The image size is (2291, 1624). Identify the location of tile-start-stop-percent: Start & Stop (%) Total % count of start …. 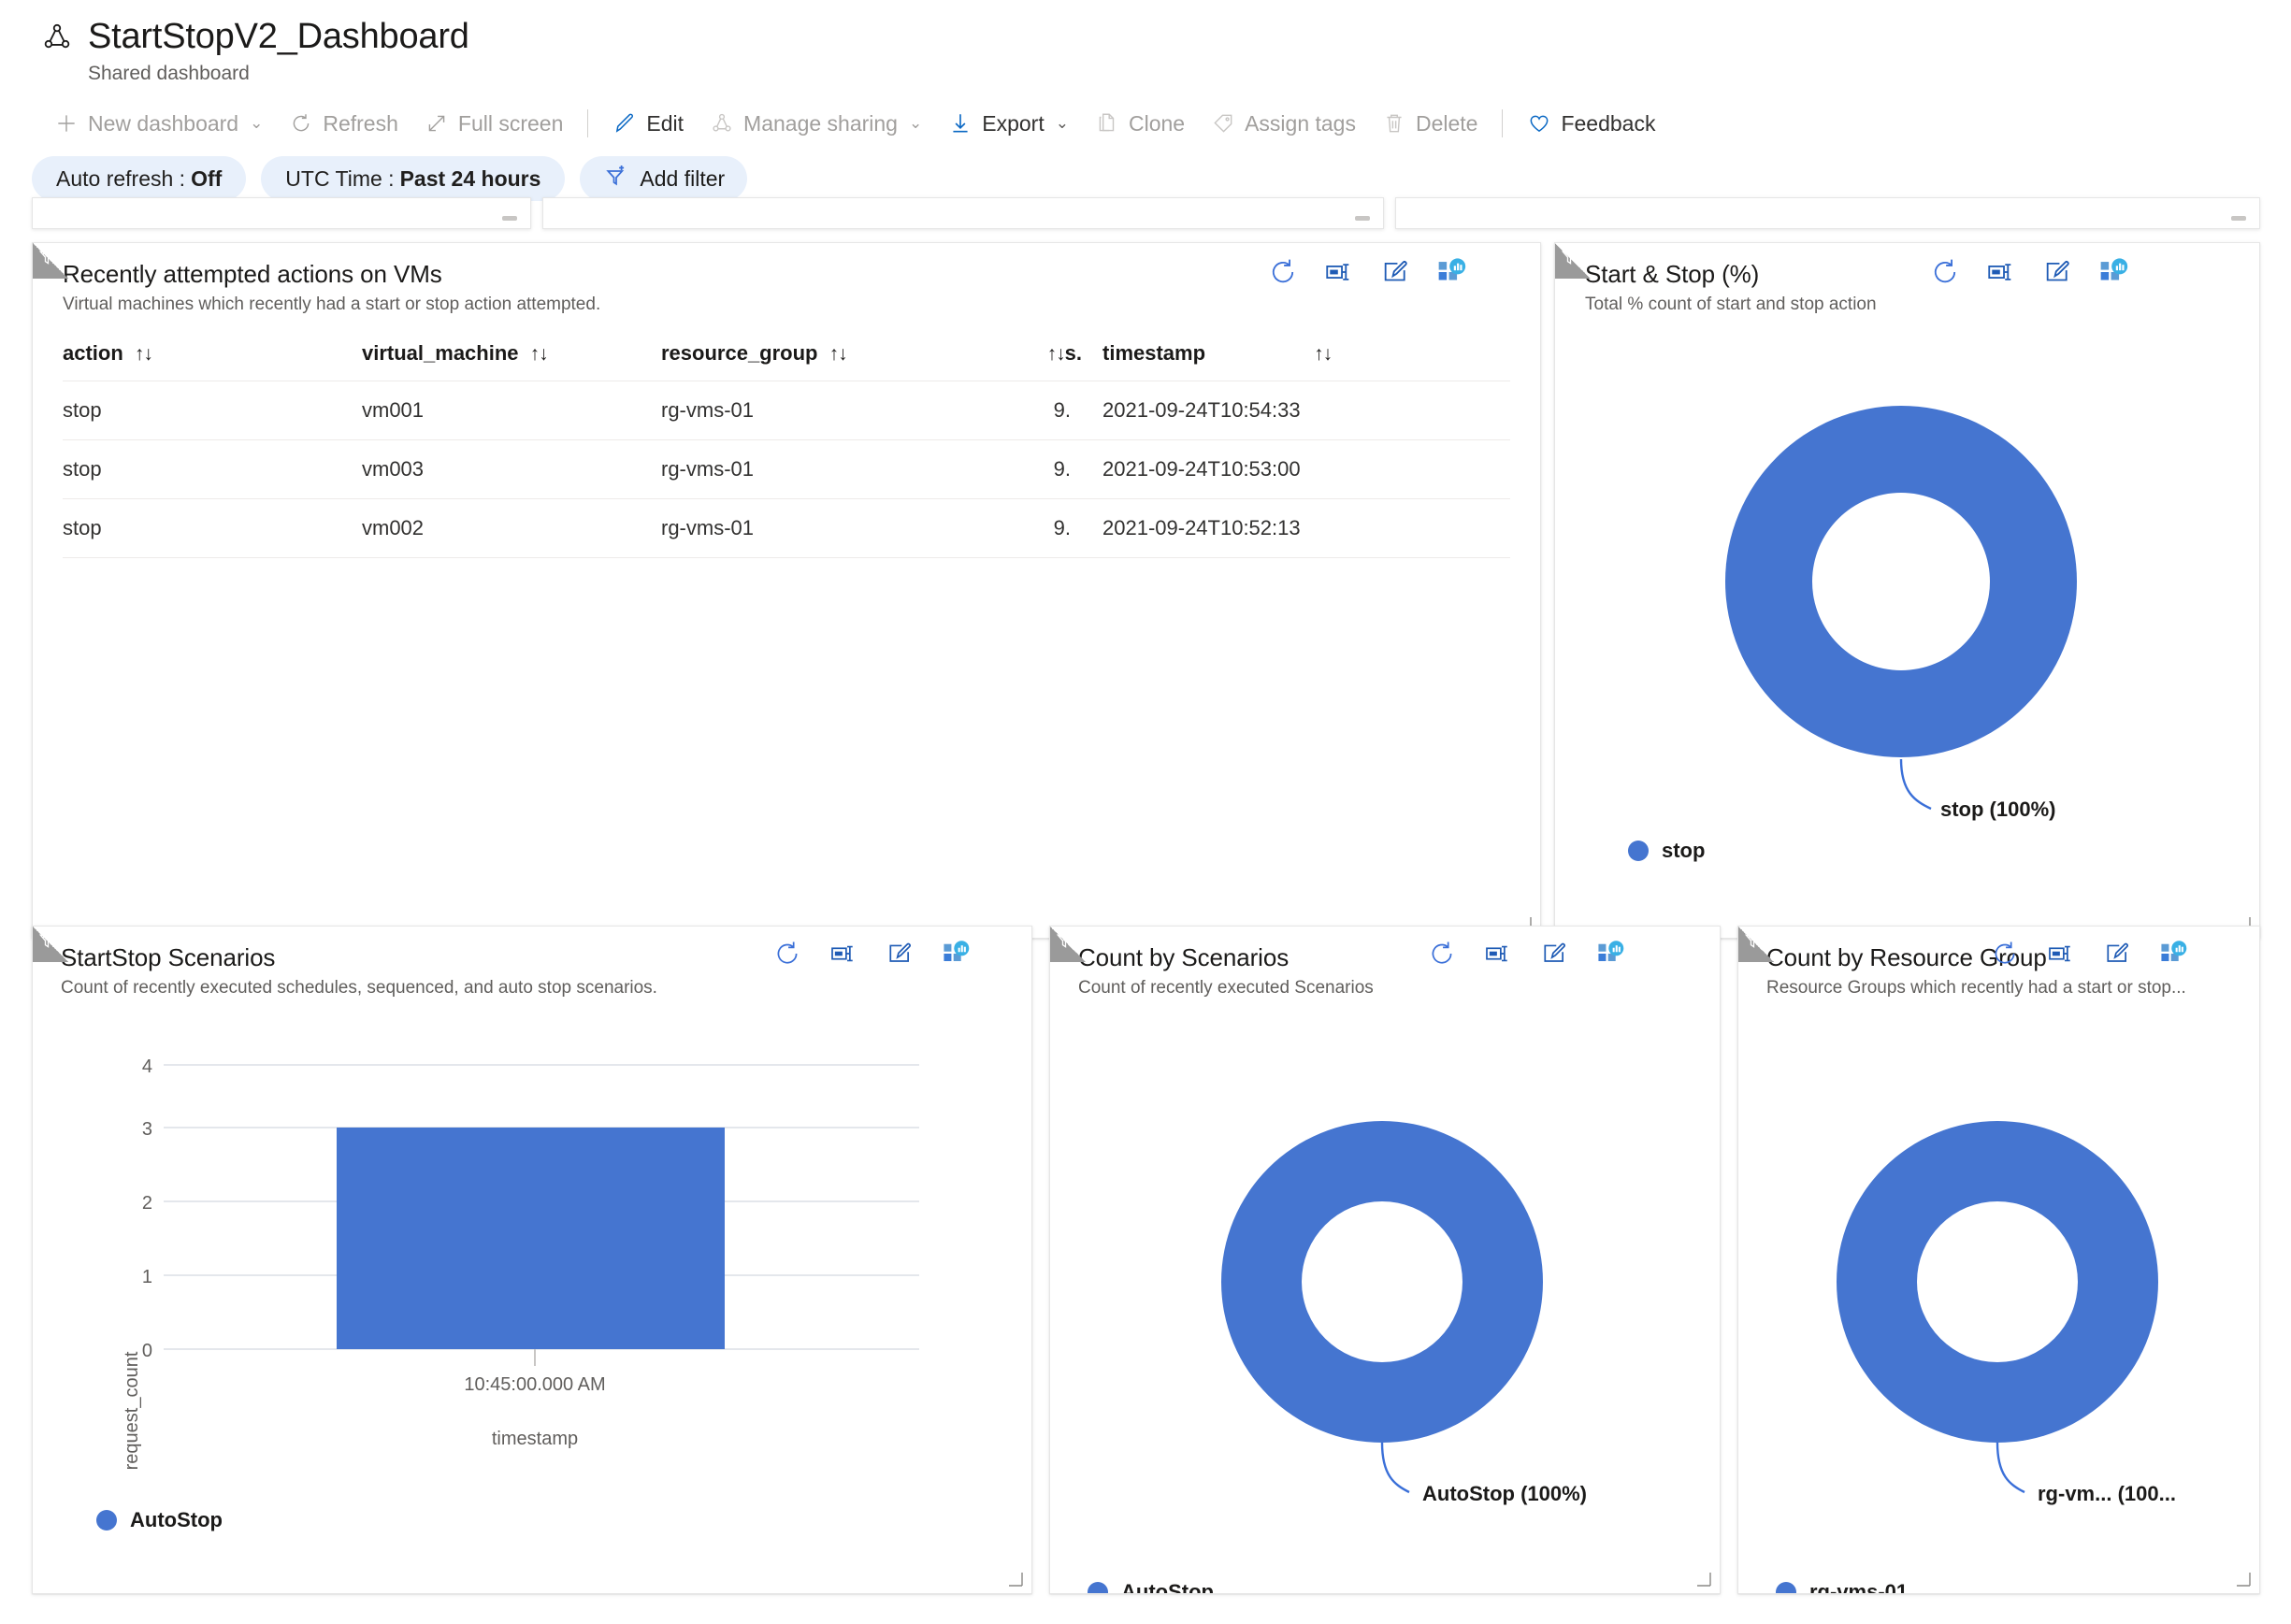
(1907, 590).